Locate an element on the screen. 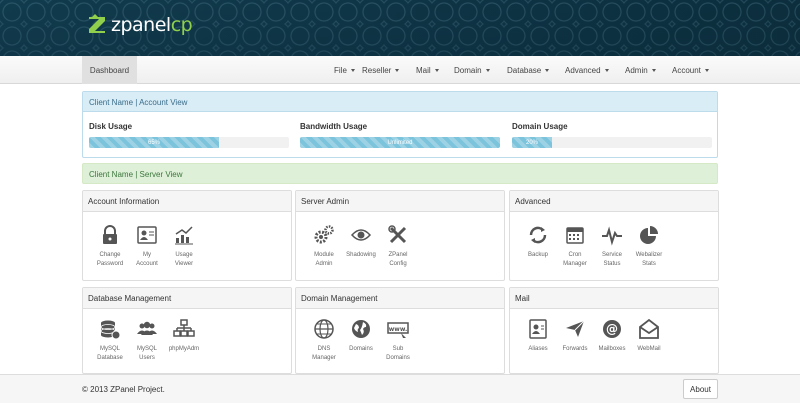 The image size is (800, 403). paper-plane-icon is located at coordinates (575, 328).